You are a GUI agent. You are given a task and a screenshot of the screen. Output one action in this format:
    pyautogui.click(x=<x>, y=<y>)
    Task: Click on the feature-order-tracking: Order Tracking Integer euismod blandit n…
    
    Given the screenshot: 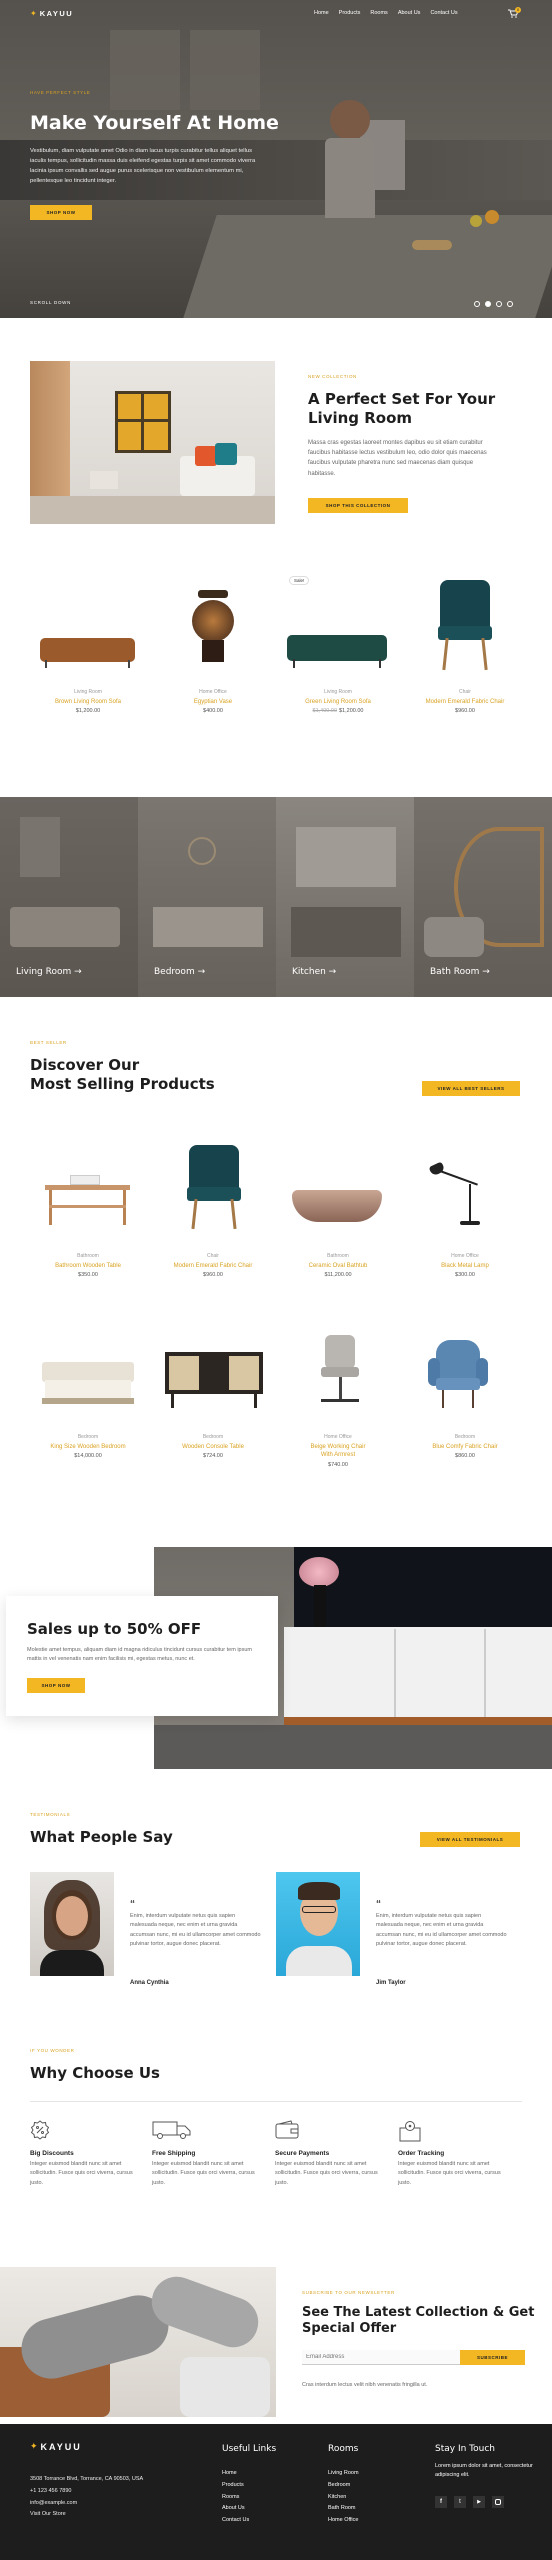 What is the action you would take?
    pyautogui.click(x=453, y=2160)
    